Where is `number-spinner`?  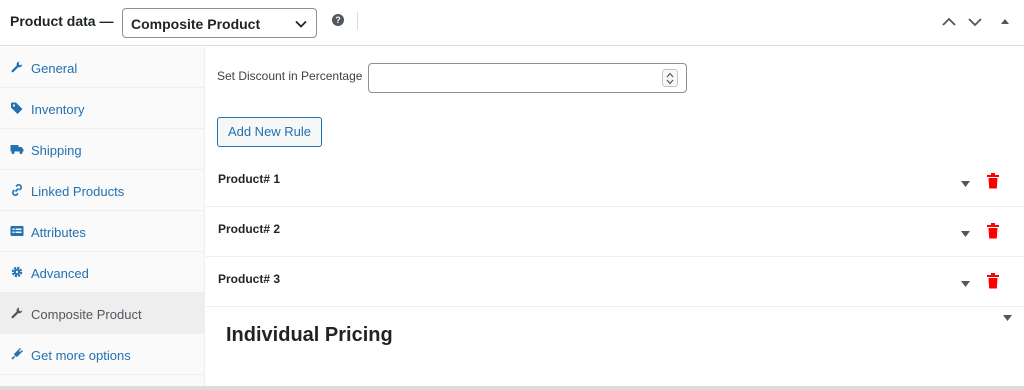
number-spinner is located at coordinates (670, 78).